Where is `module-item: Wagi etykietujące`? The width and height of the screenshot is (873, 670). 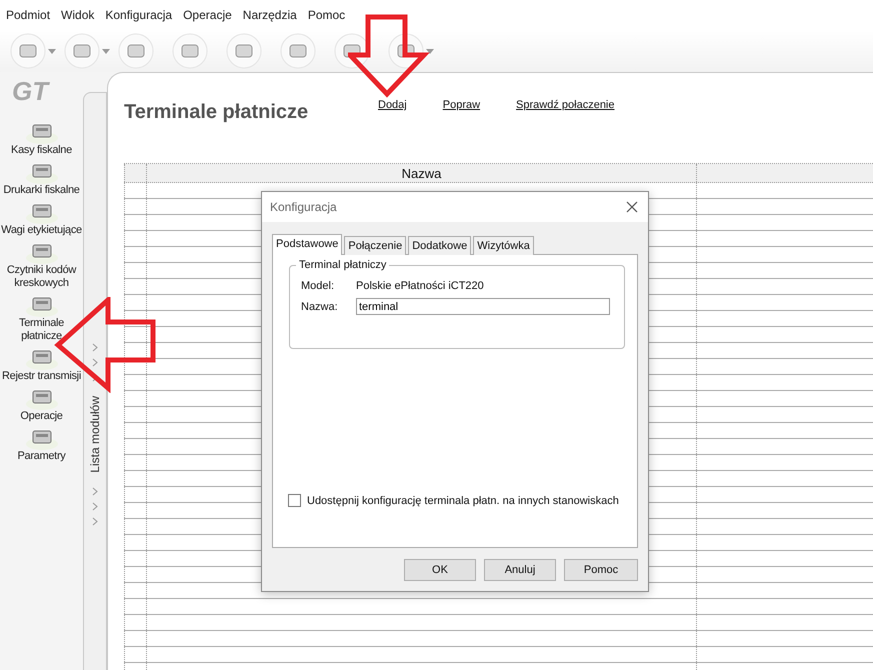
module-item: Wagi etykietujące is located at coordinates (41, 230).